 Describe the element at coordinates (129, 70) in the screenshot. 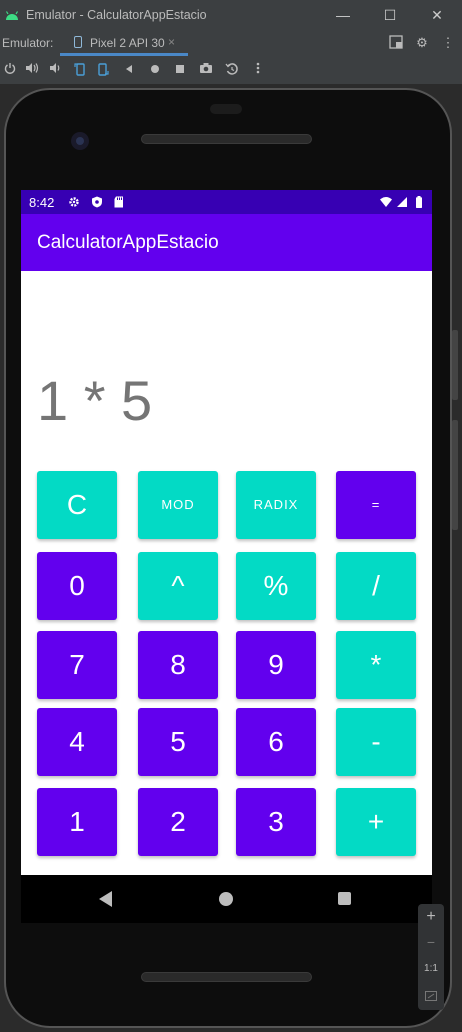

I see `back-icon` at that location.